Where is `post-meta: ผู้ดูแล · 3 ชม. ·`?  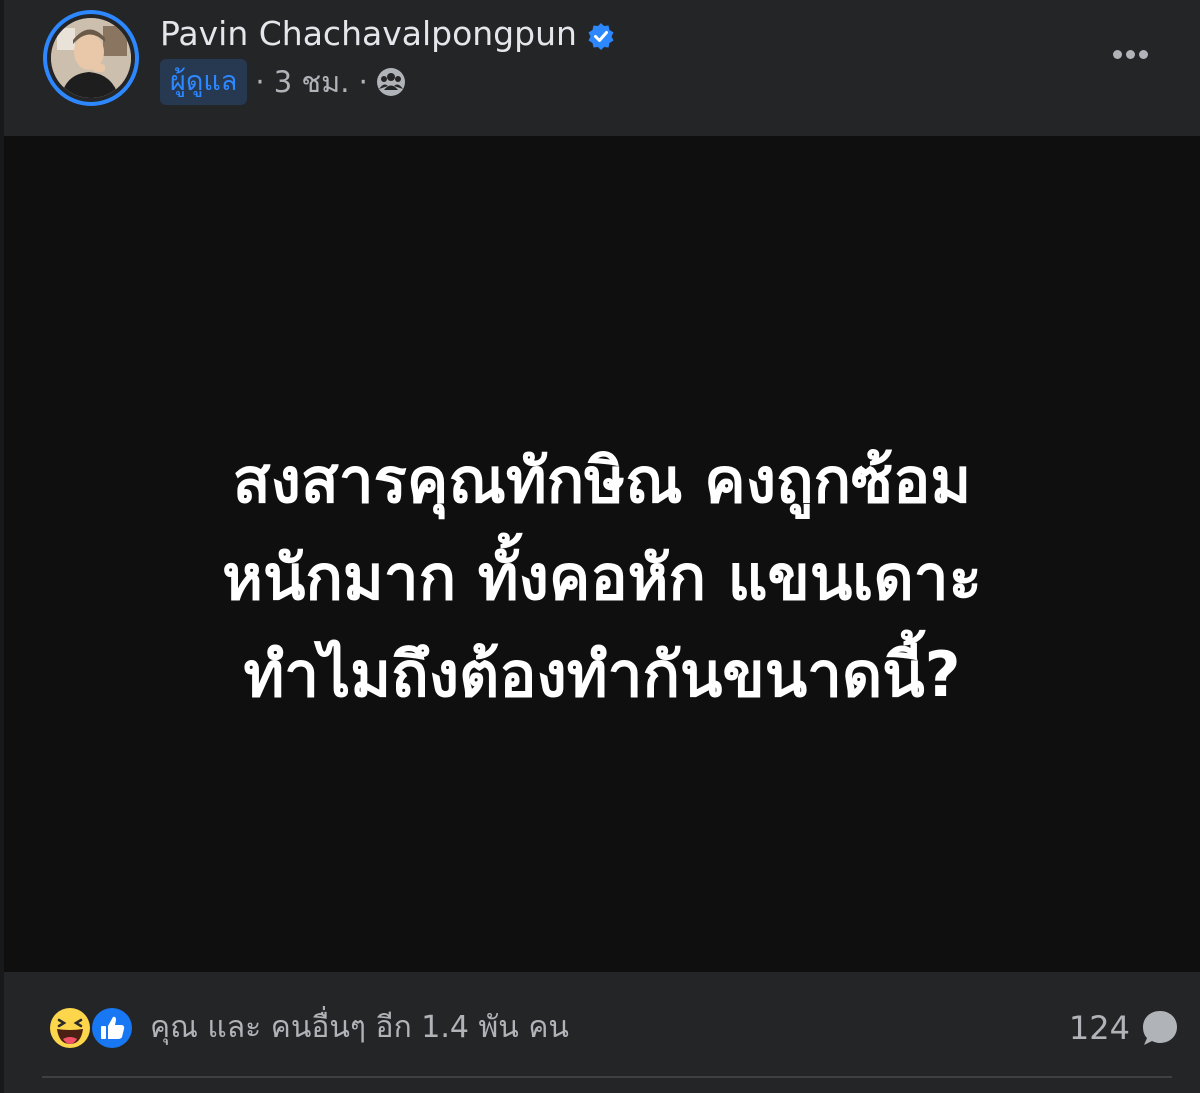
post-meta: ผู้ดูแล · 3 ชม. · is located at coordinates (283, 82).